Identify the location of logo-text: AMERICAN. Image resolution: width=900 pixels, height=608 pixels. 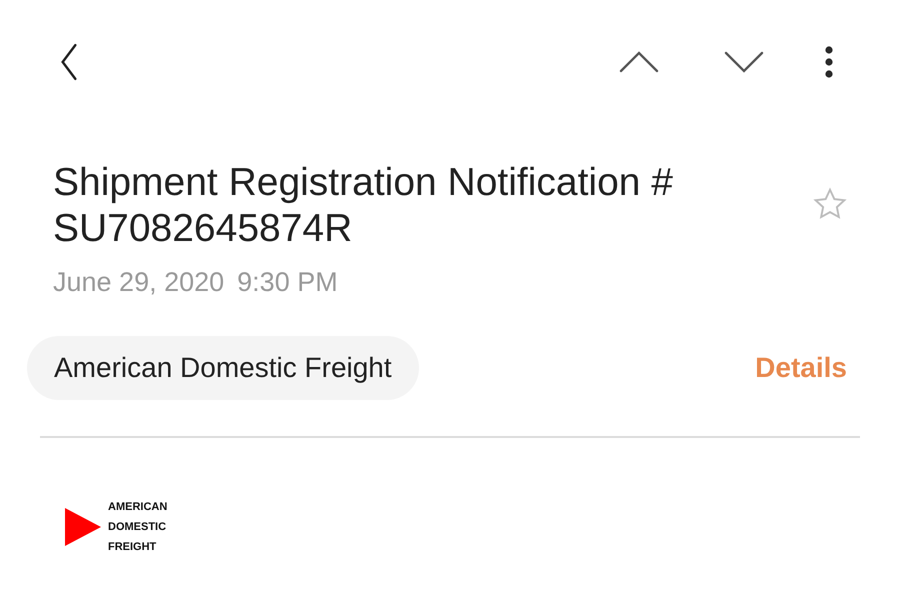
(138, 507).